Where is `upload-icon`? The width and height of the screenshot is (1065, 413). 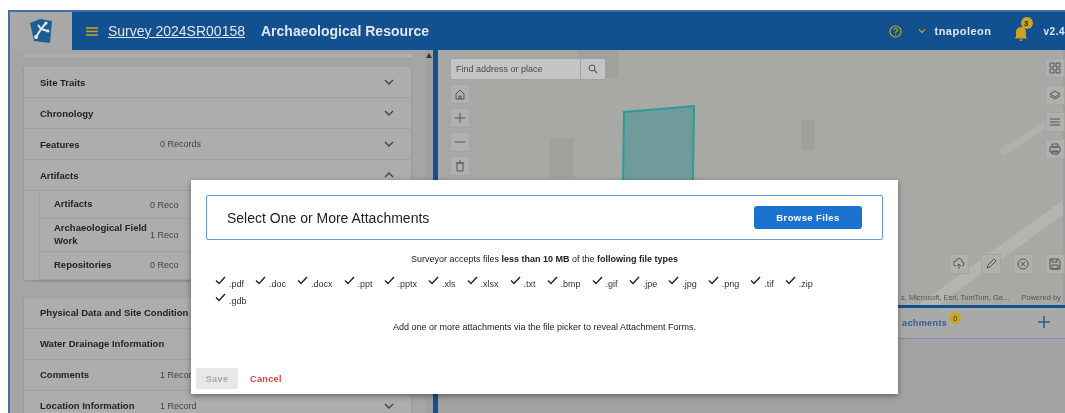
upload-icon is located at coordinates (959, 264).